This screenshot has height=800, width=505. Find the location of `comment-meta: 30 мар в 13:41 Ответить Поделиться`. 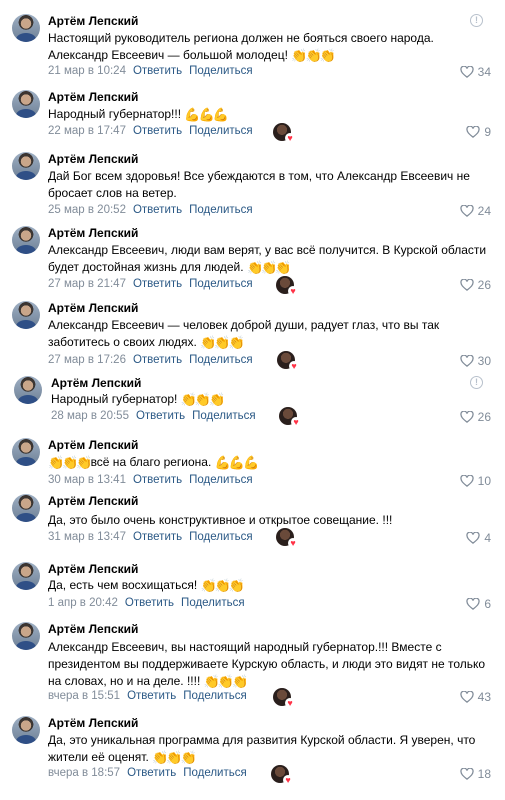

comment-meta: 30 мар в 13:41 Ответить Поделиться is located at coordinates (150, 480).